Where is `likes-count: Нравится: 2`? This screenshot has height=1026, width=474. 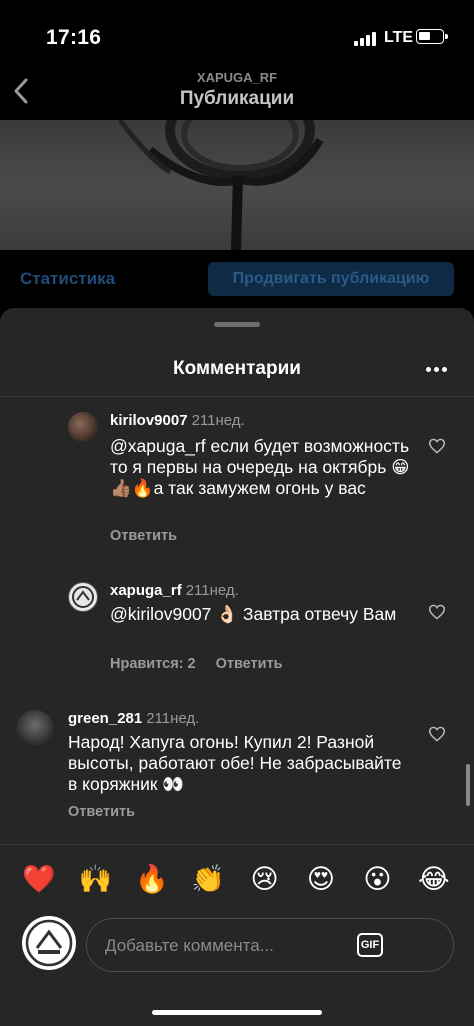 likes-count: Нравится: 2 is located at coordinates (153, 664).